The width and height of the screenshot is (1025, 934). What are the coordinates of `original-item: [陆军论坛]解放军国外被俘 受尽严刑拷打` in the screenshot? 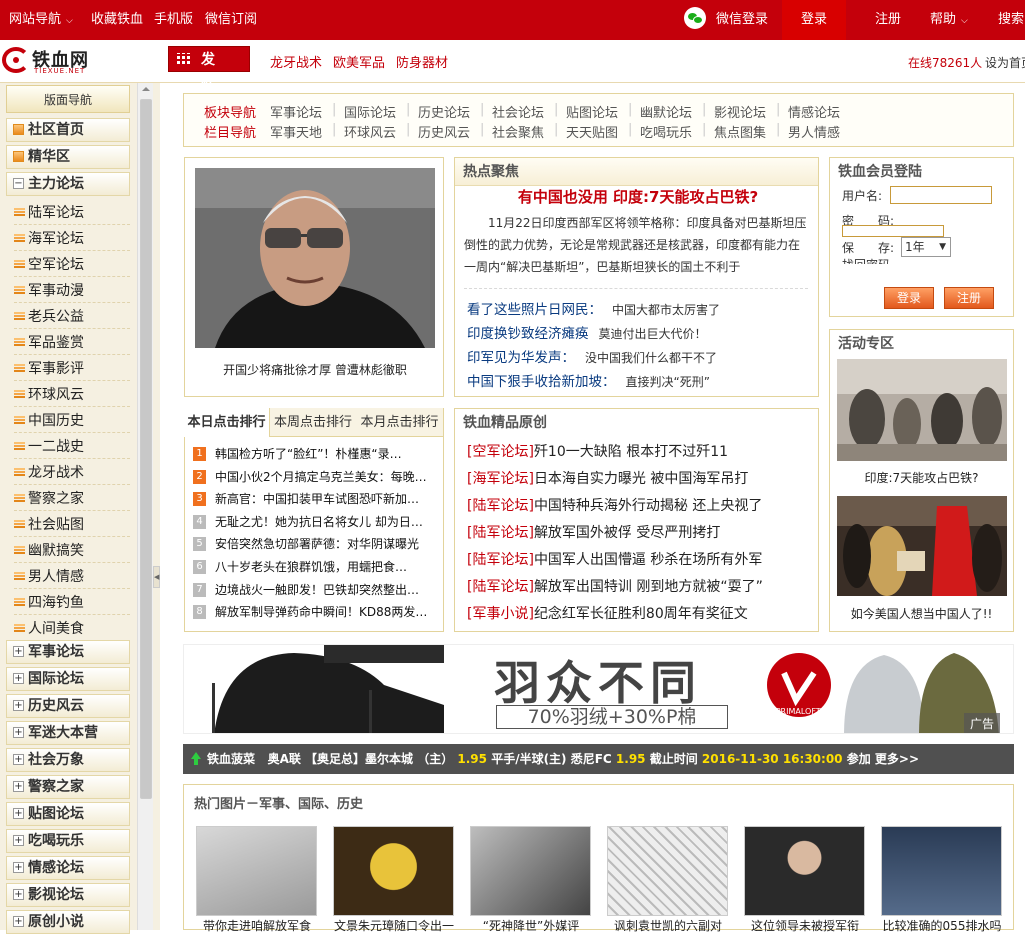 It's located at (593, 532).